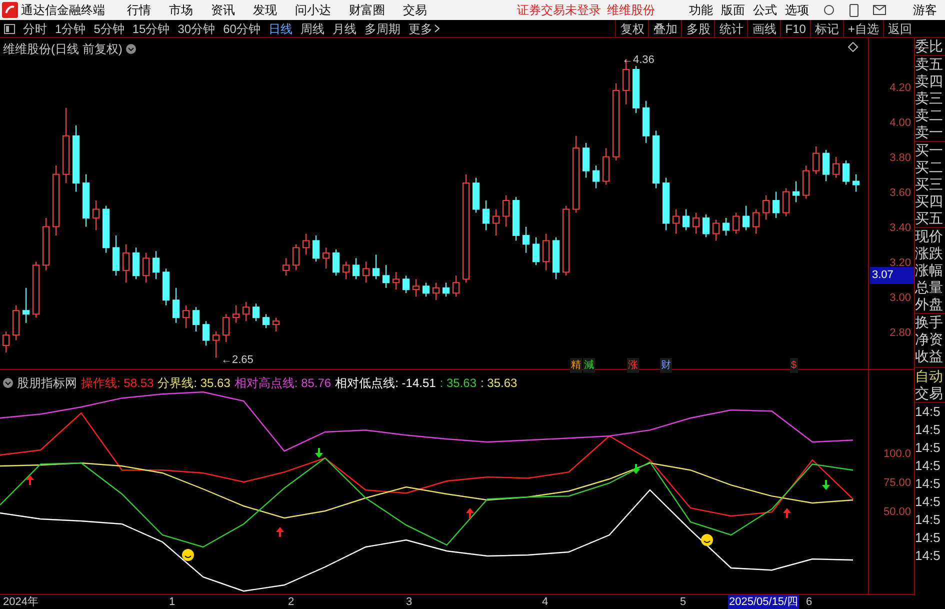 The width and height of the screenshot is (945, 609). I want to click on toolbar-button: 画线, so click(763, 28).